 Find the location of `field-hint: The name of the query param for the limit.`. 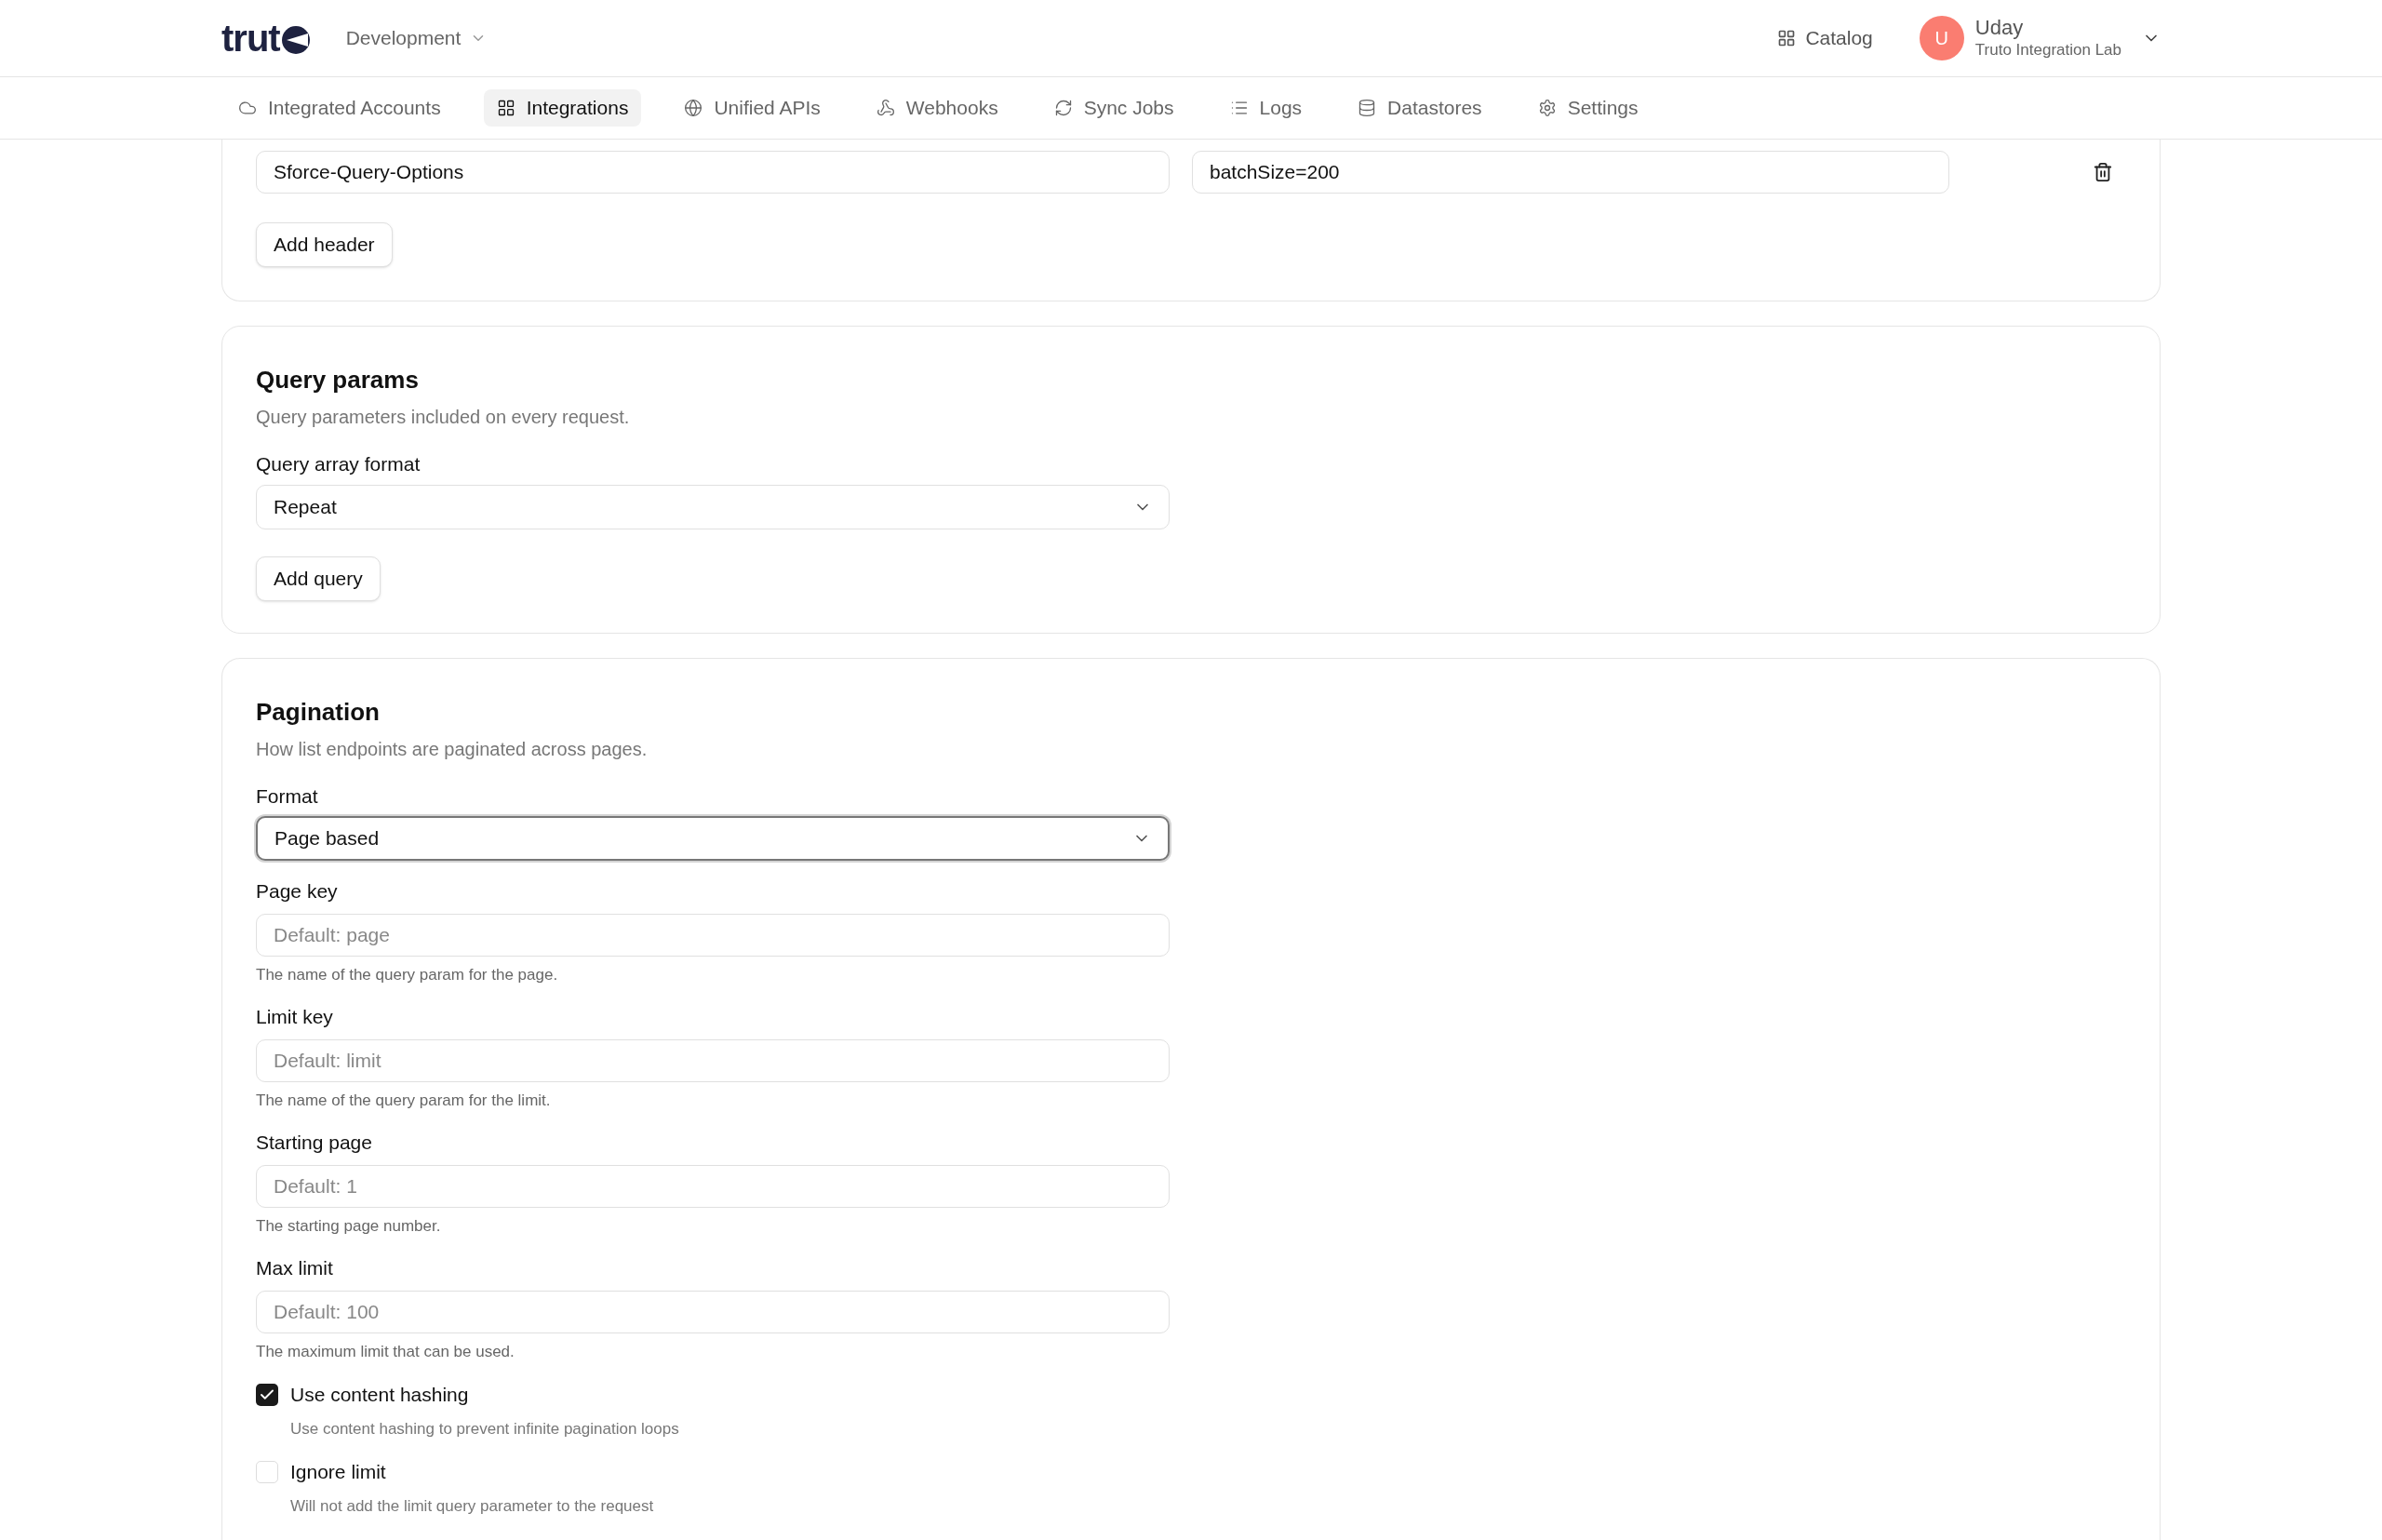

field-hint: The name of the query param for the limit. is located at coordinates (404, 1100).